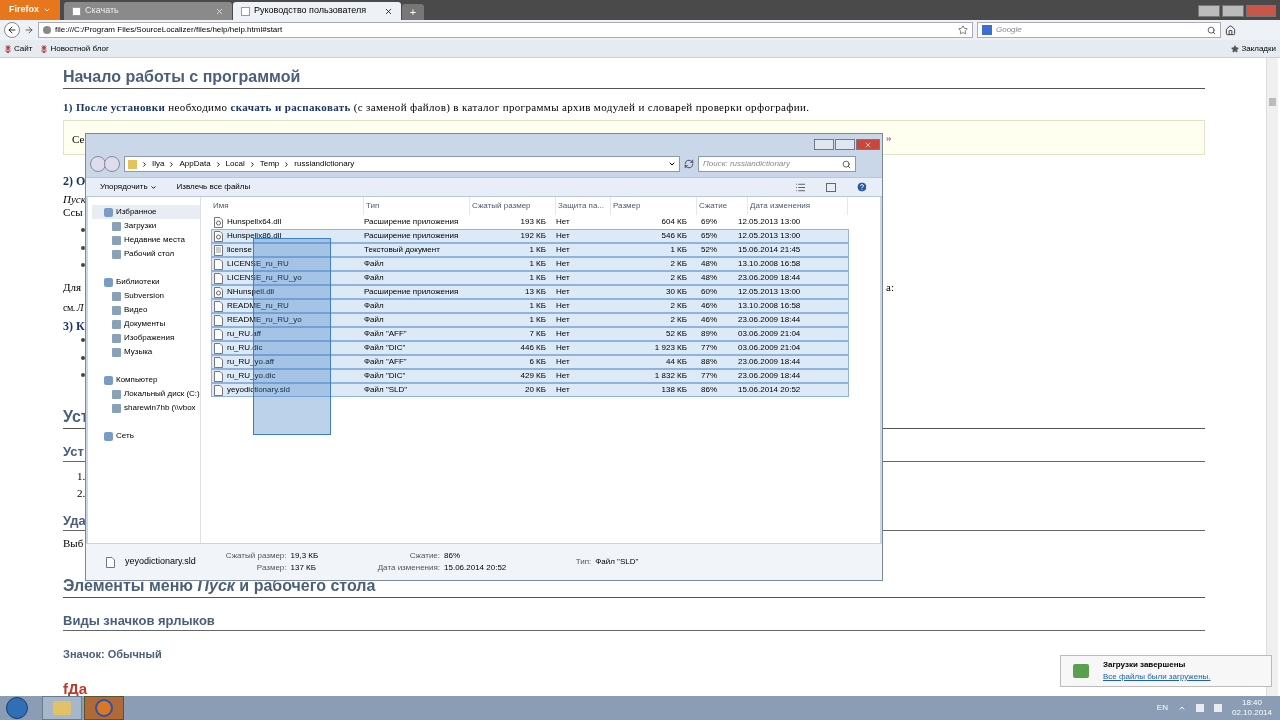  What do you see at coordinates (709, 264) in the screenshot?
I see `compression-ratio: 48%` at bounding box center [709, 264].